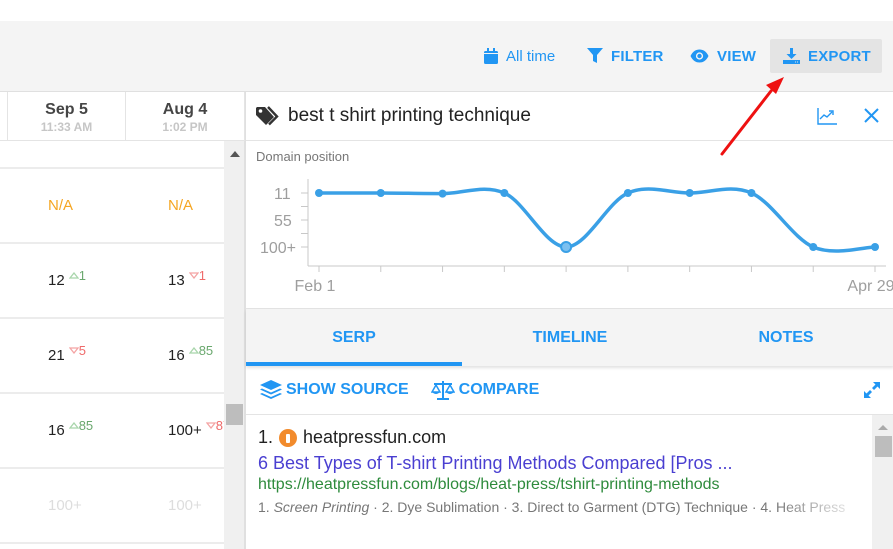  I want to click on rank-cell: 13 1, so click(187, 280).